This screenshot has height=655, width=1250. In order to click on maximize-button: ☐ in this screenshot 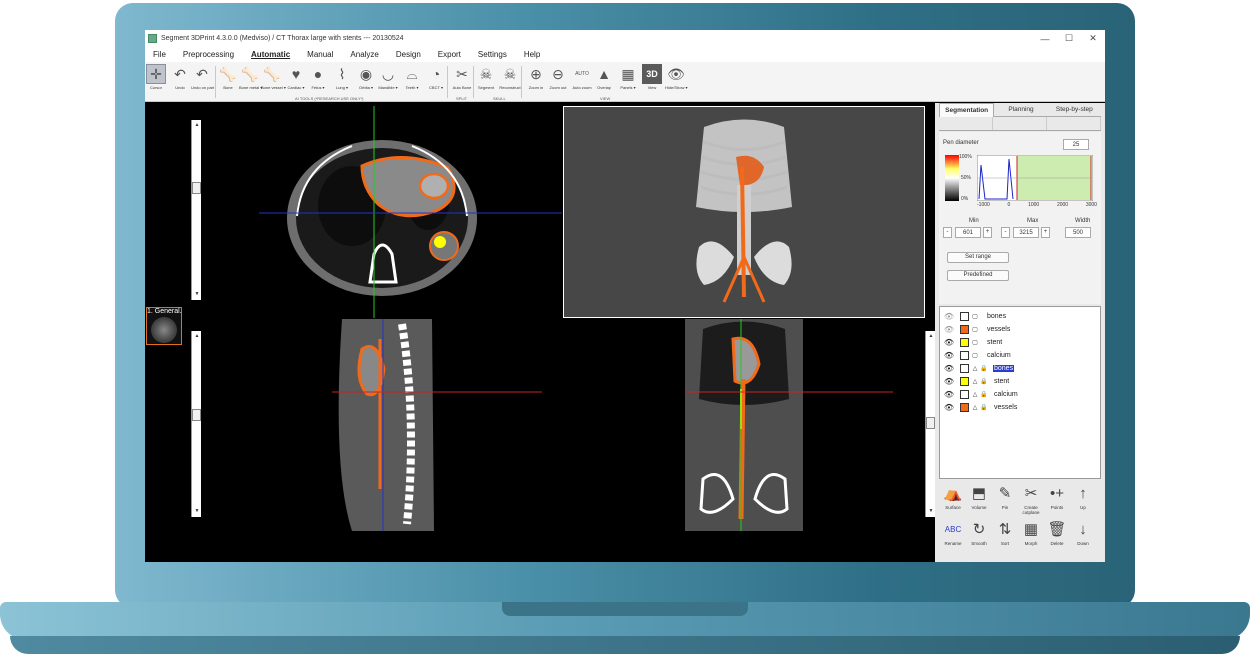, I will do `click(1069, 38)`.